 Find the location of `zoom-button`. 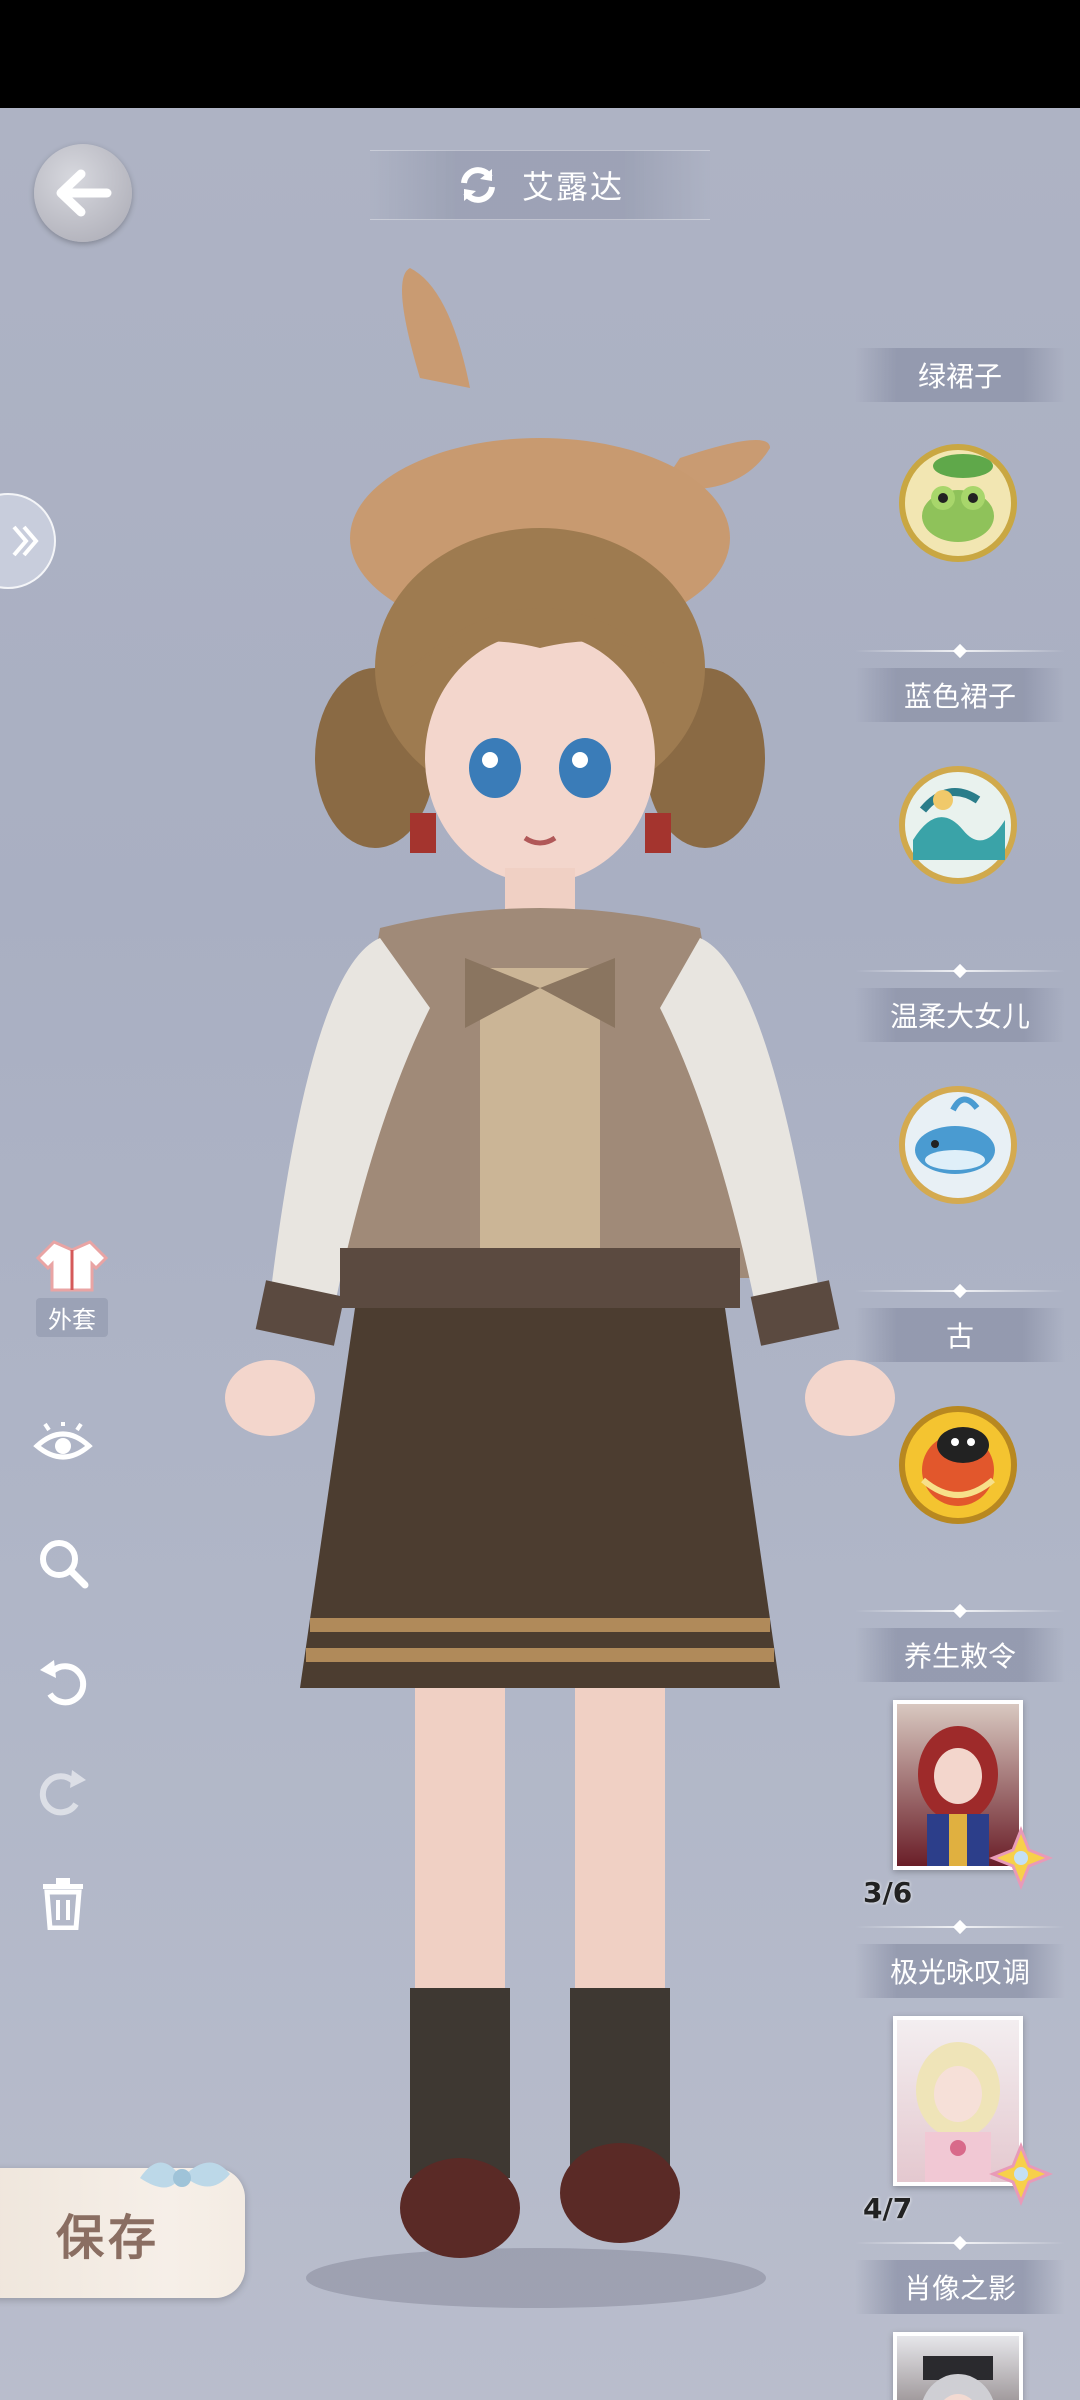

zoom-button is located at coordinates (63, 1563).